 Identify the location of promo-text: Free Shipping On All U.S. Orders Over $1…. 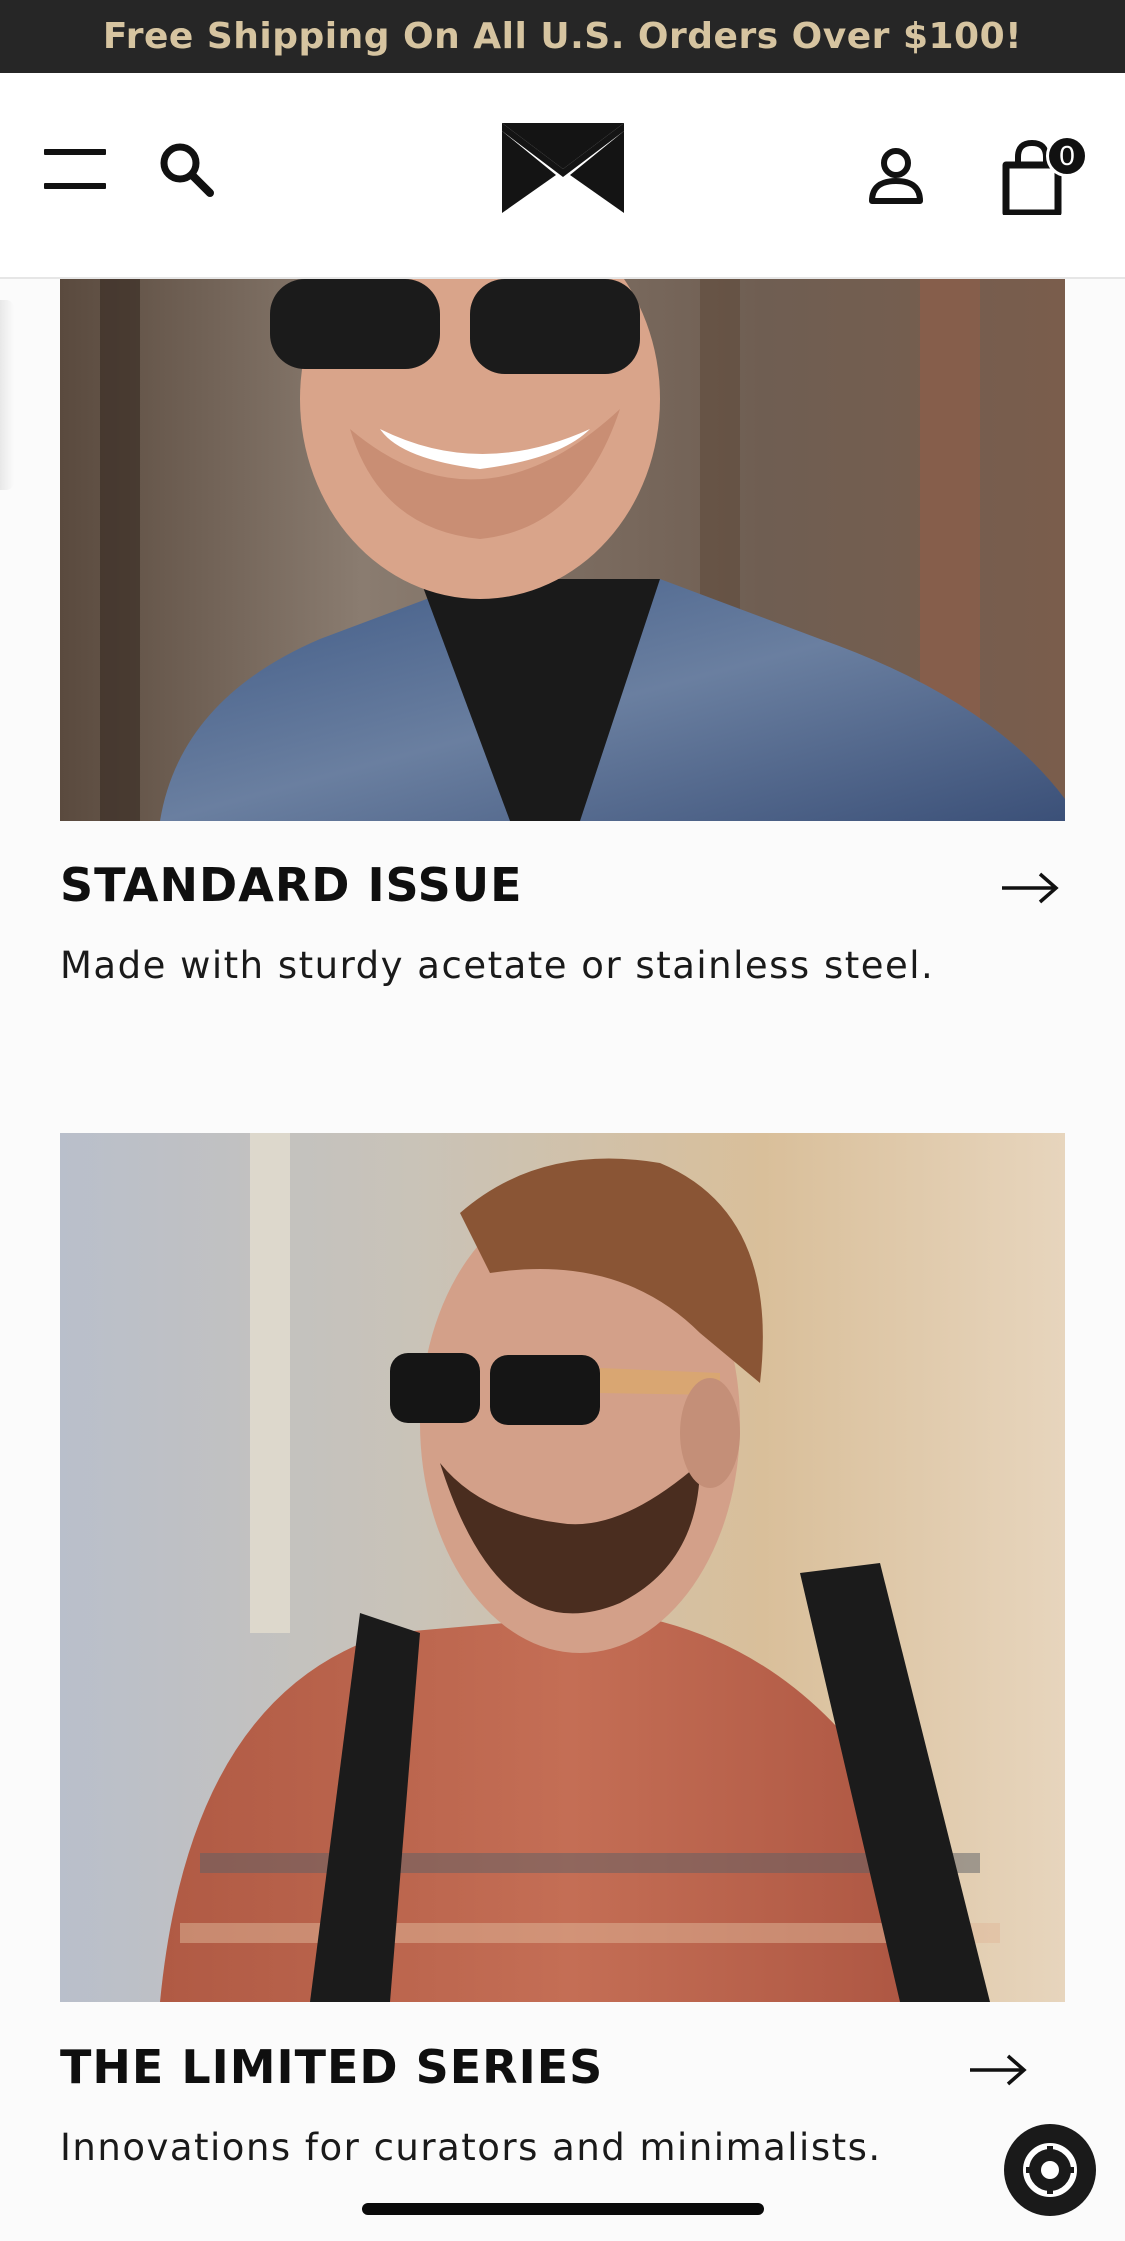
(562, 36).